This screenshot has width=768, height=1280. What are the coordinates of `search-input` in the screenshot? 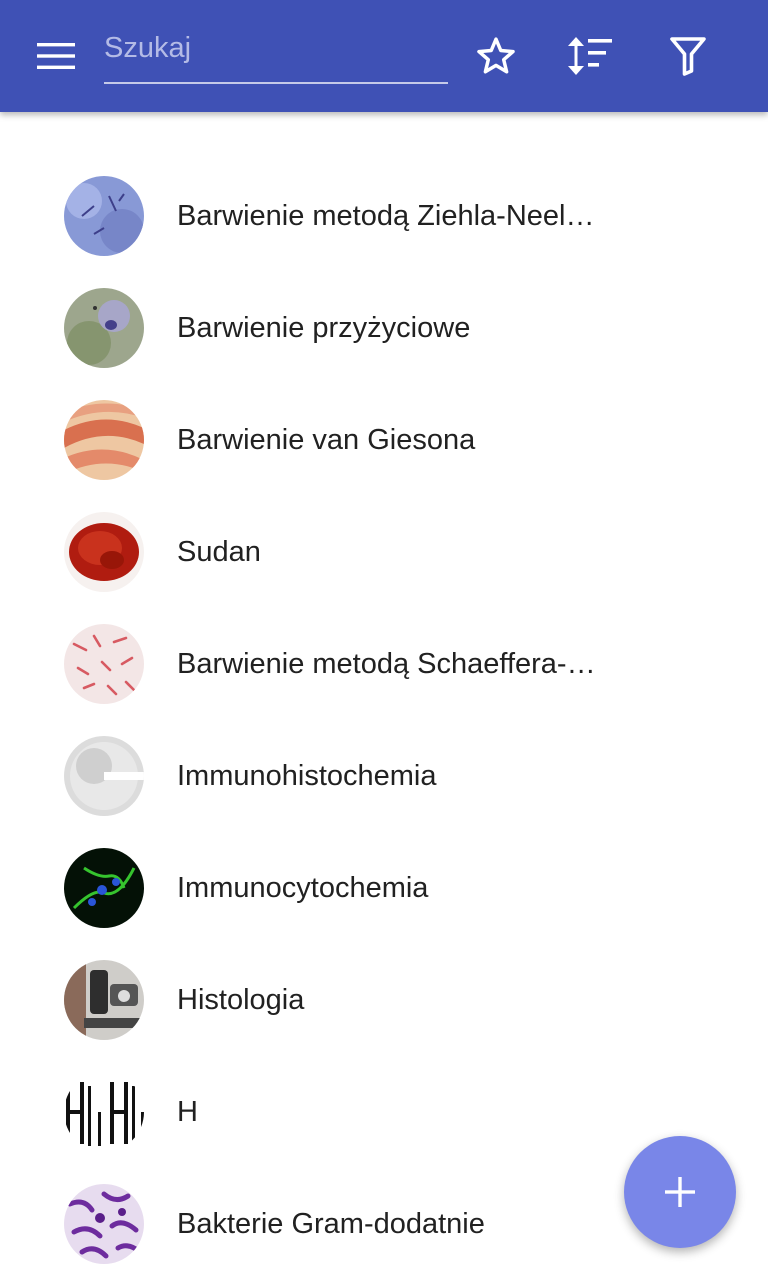 It's located at (276, 48).